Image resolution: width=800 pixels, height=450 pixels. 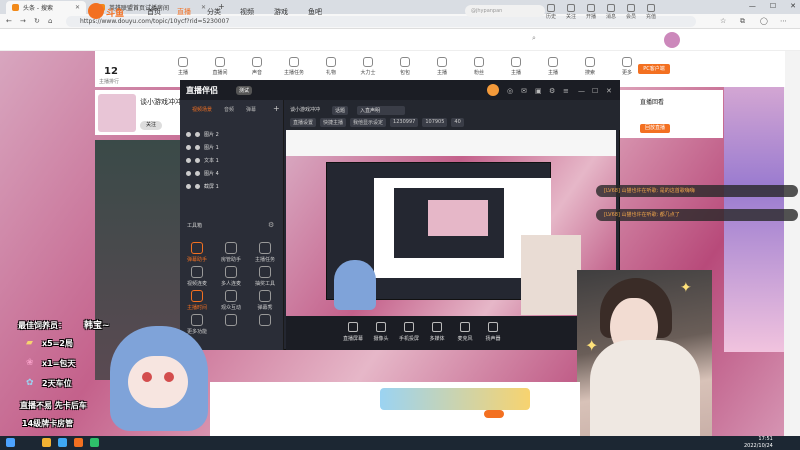 I want to click on anchor-avatar, so click(x=117, y=113).